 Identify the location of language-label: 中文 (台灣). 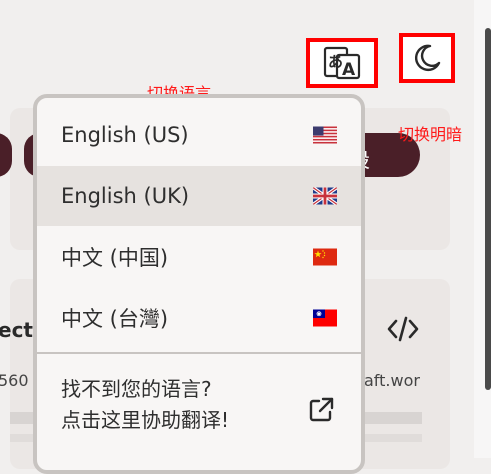
(115, 319).